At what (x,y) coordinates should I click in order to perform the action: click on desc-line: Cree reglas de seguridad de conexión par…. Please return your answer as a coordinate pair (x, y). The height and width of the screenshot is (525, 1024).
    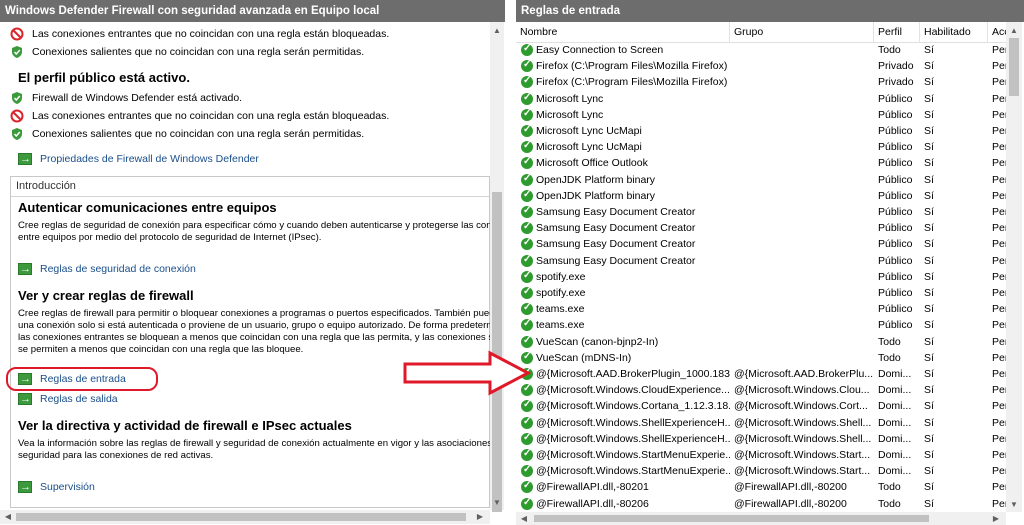
    Looking at the image, I should click on (254, 225).